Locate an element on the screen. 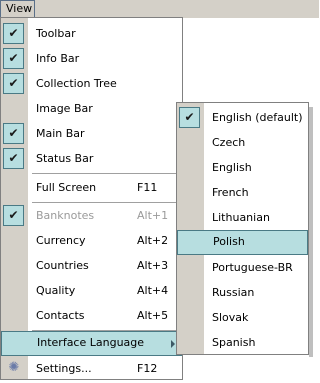 This screenshot has height=383, width=320. language-item-english-default: ✔ English (default) is located at coordinates (242, 117).